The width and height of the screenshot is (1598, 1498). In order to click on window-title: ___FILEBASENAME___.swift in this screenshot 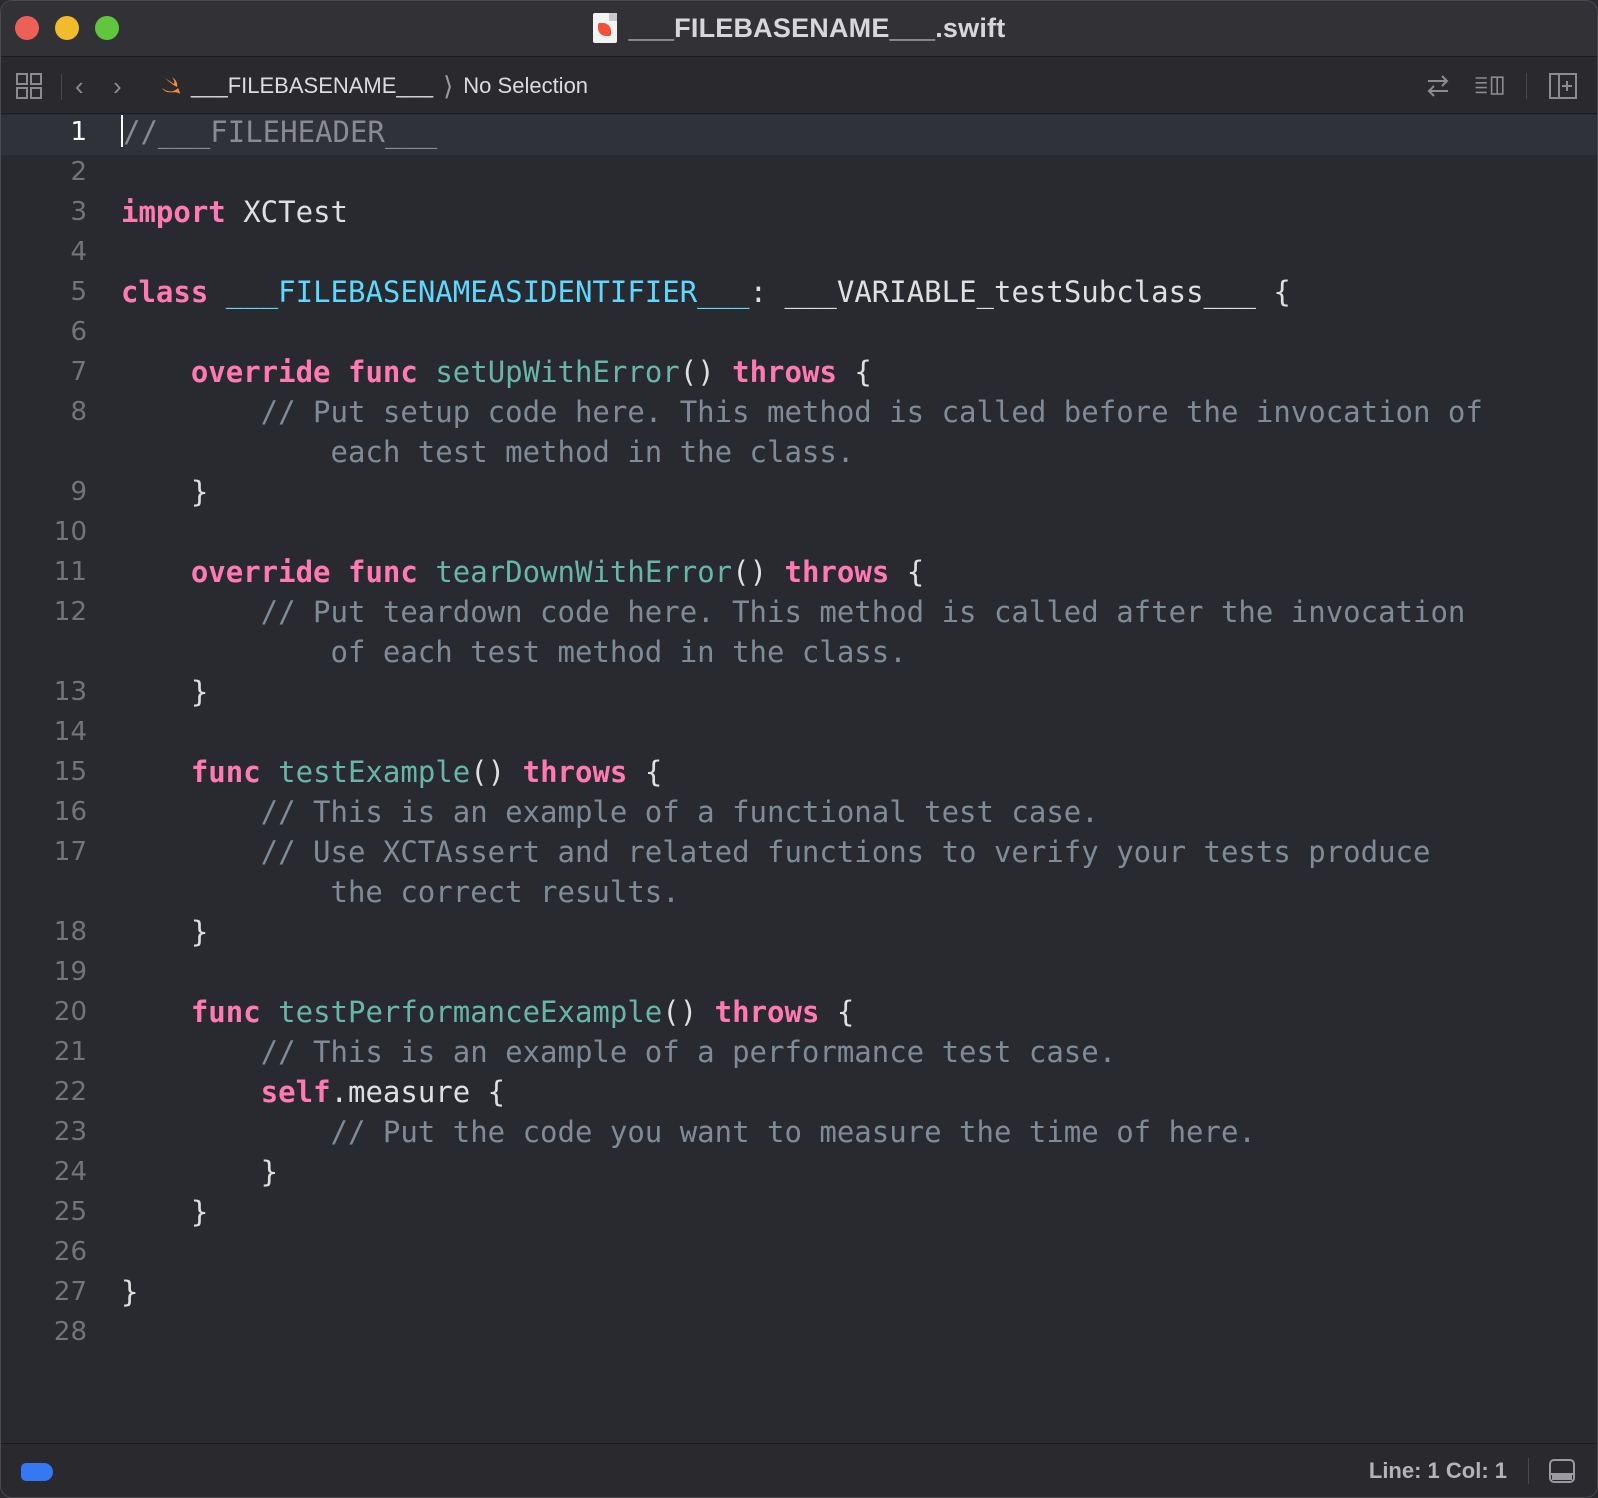, I will do `click(817, 27)`.